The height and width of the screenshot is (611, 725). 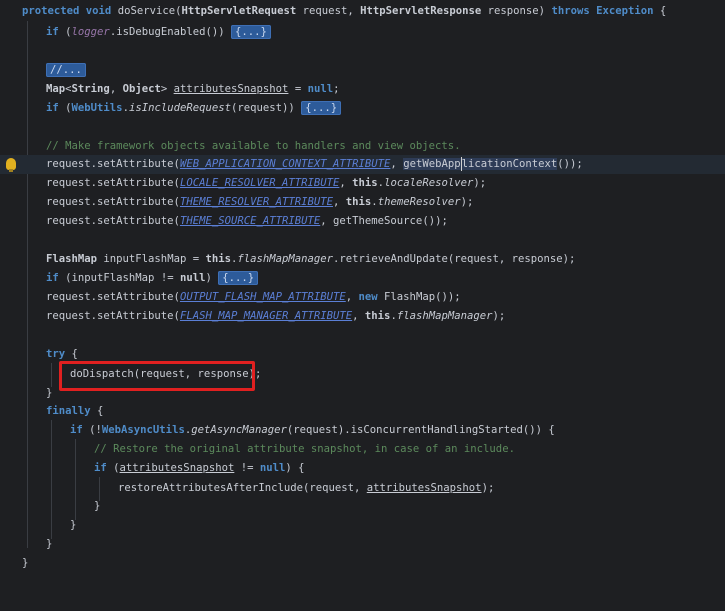 I want to click on code-text: ());, so click(x=570, y=164).